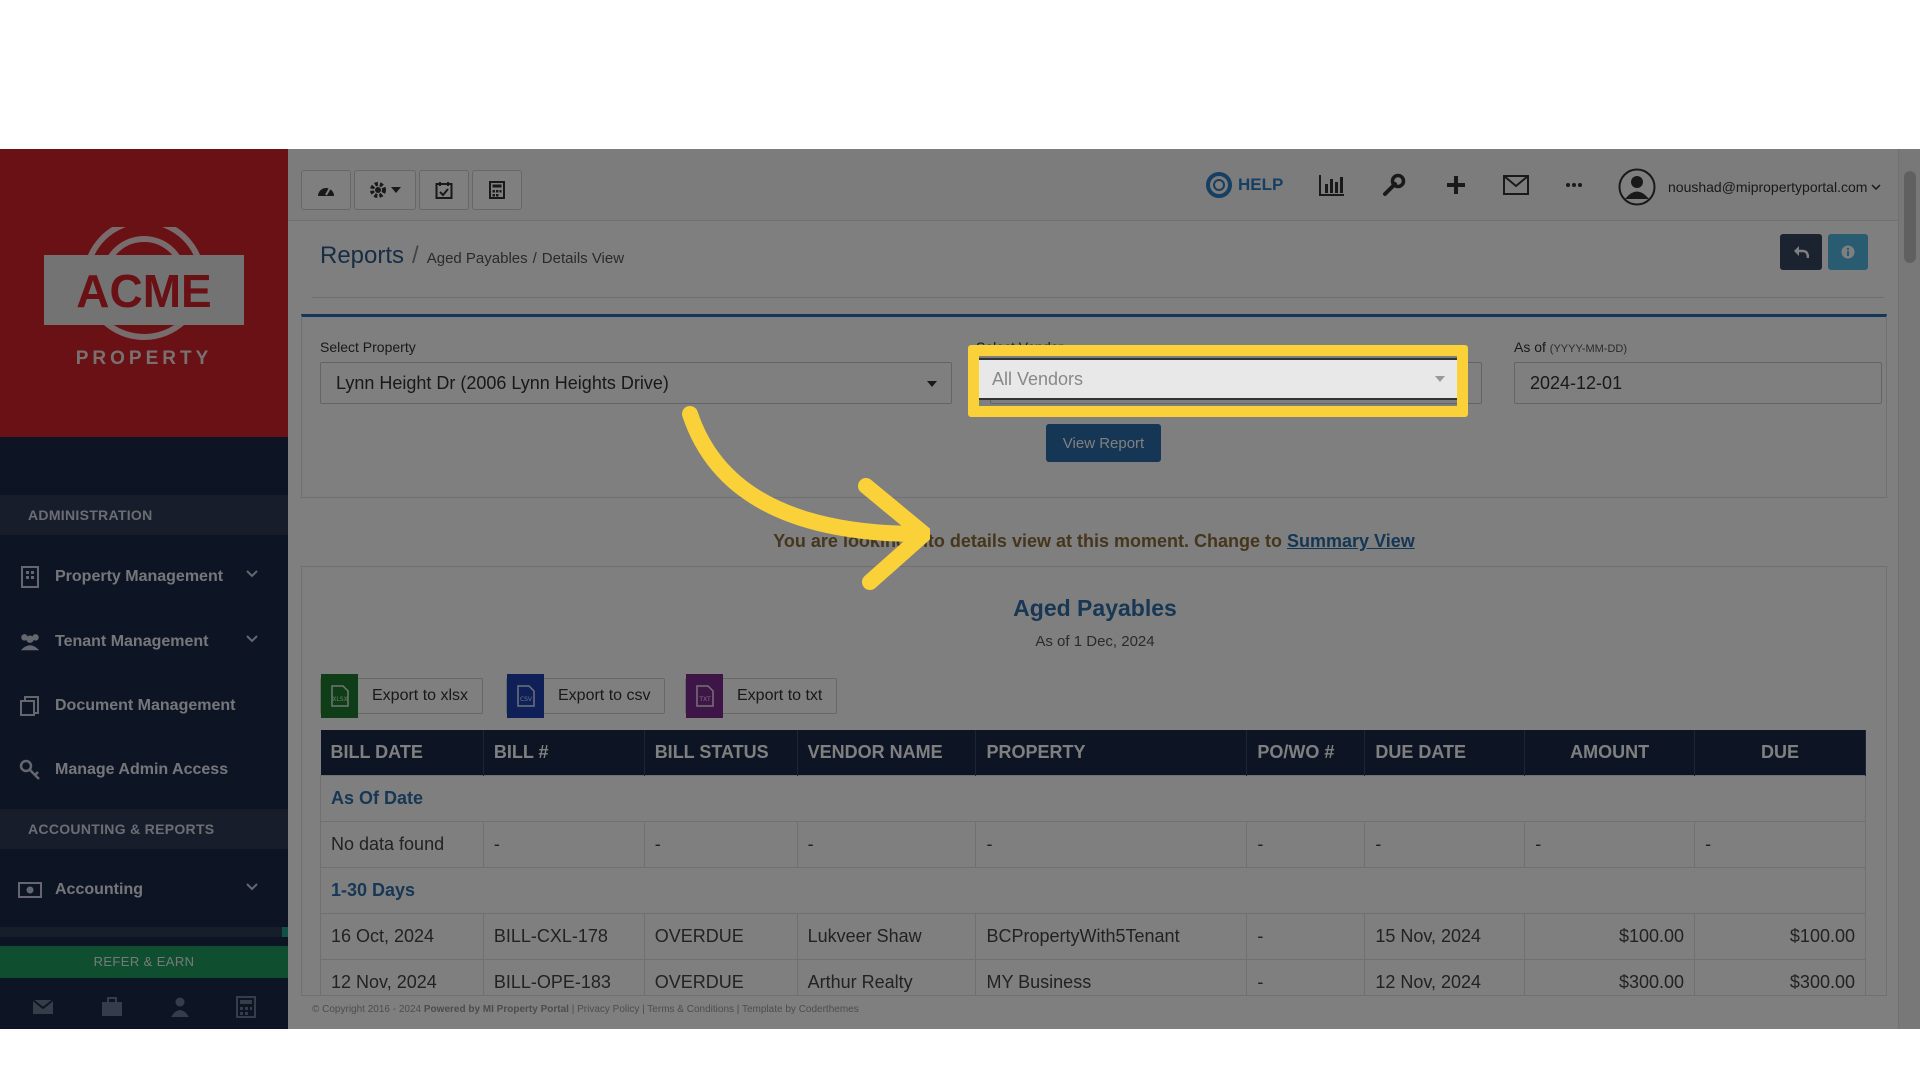  What do you see at coordinates (1610, 936) in the screenshot?
I see `cell: $100.00` at bounding box center [1610, 936].